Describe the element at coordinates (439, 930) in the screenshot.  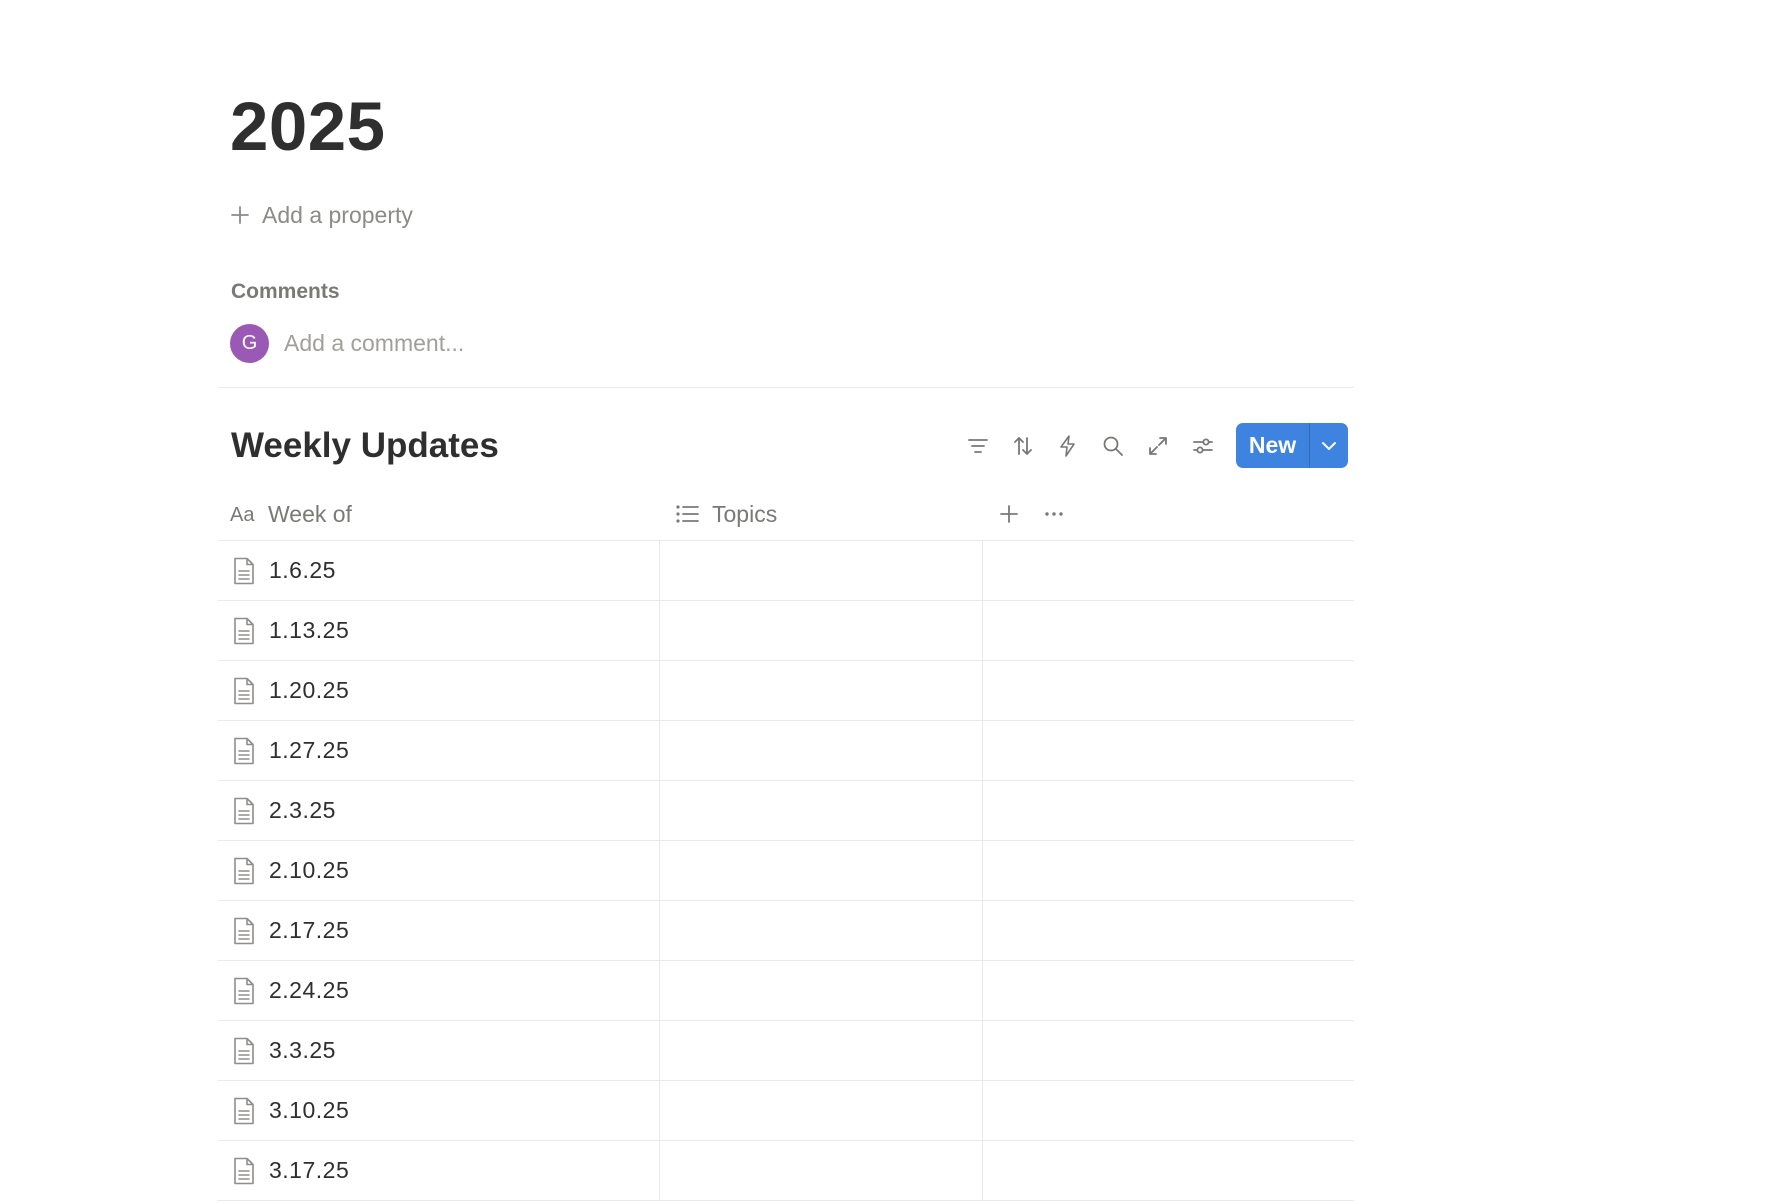
I see `week-of-cell: 2.17.25` at that location.